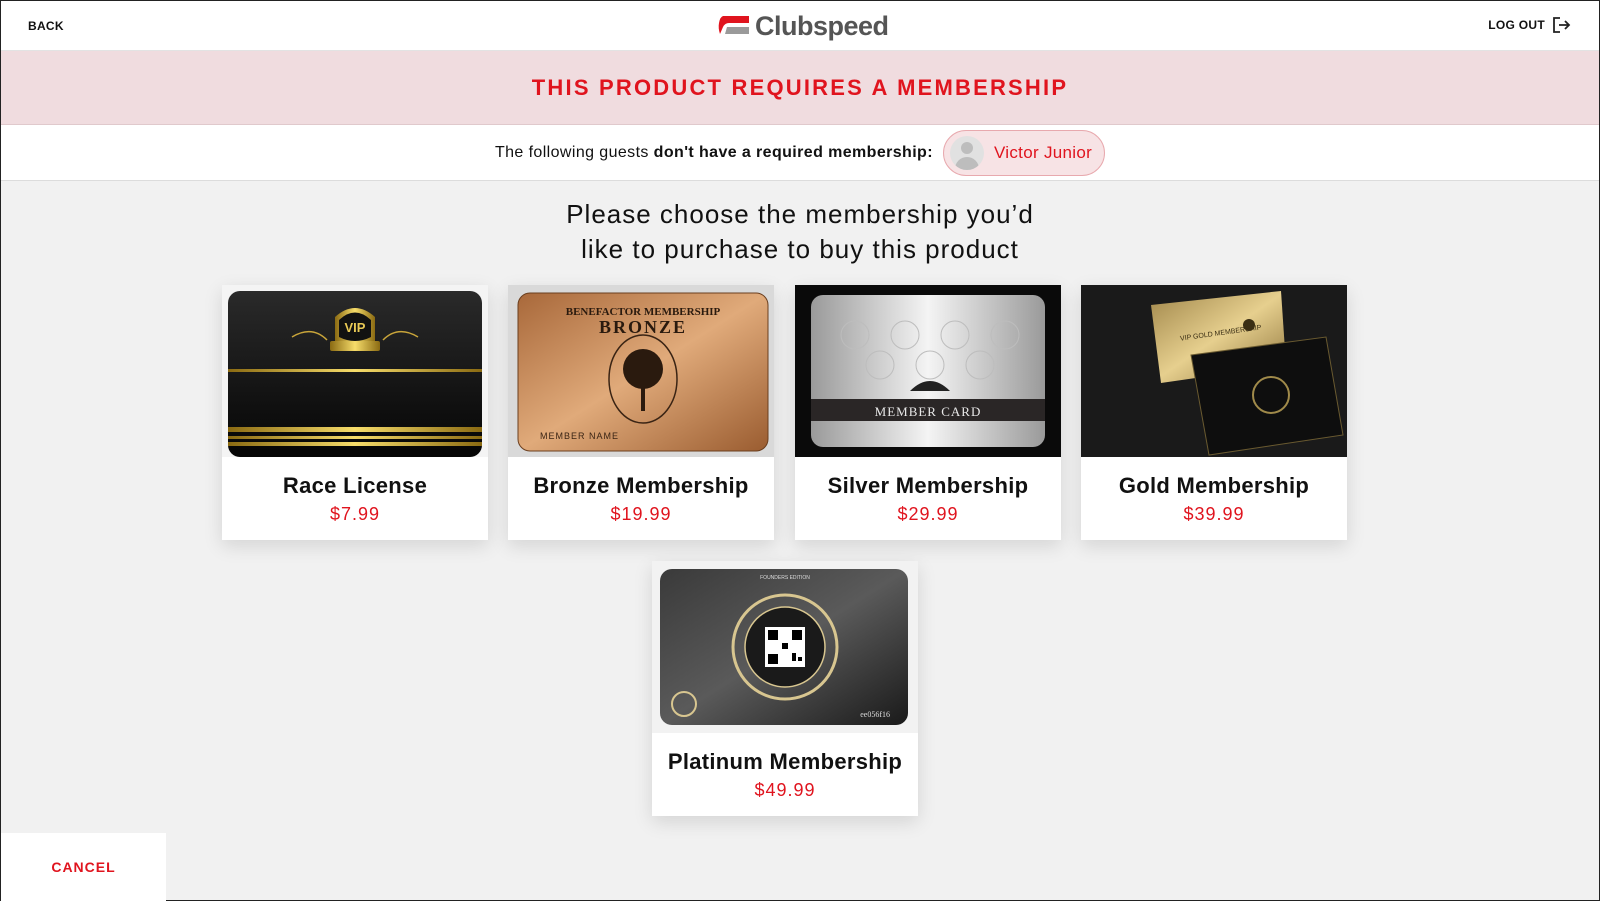  Describe the element at coordinates (46, 26) in the screenshot. I see `back-button: BACK` at that location.